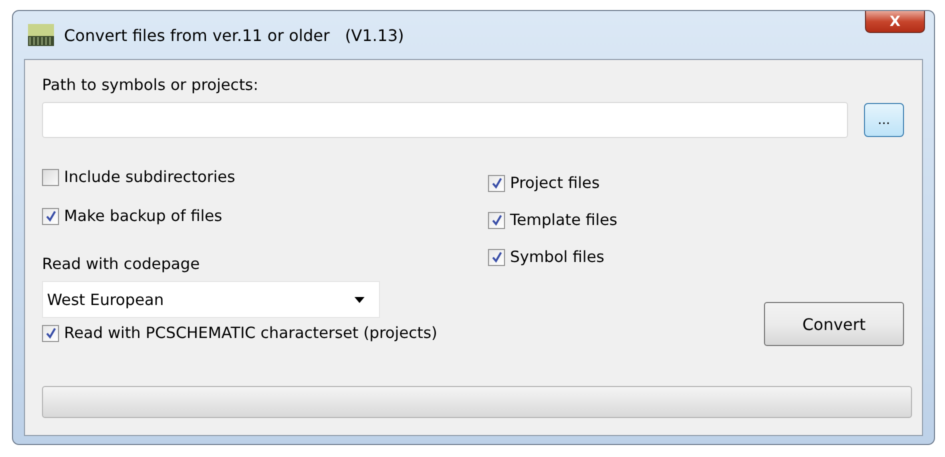  What do you see at coordinates (555, 183) in the screenshot?
I see `checkbox-label: Project files` at bounding box center [555, 183].